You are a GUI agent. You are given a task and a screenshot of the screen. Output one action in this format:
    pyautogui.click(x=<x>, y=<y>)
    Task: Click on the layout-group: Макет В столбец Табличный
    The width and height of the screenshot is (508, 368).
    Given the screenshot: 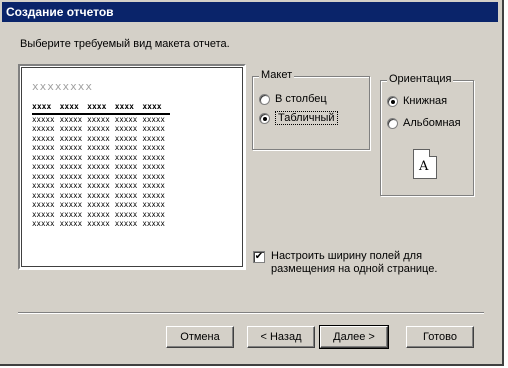 What is the action you would take?
    pyautogui.click(x=311, y=109)
    